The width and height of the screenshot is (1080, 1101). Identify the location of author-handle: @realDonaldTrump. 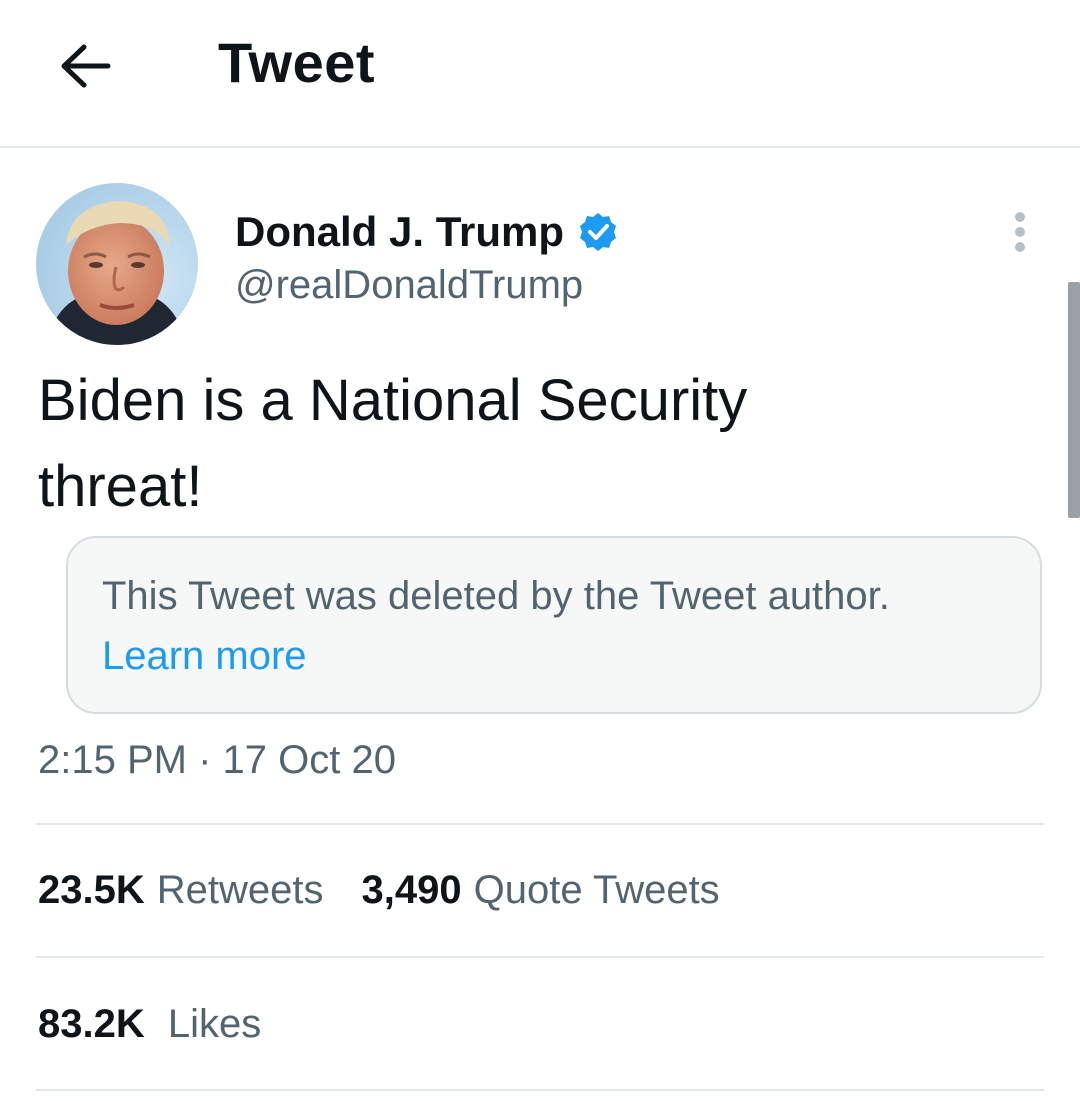
(409, 285).